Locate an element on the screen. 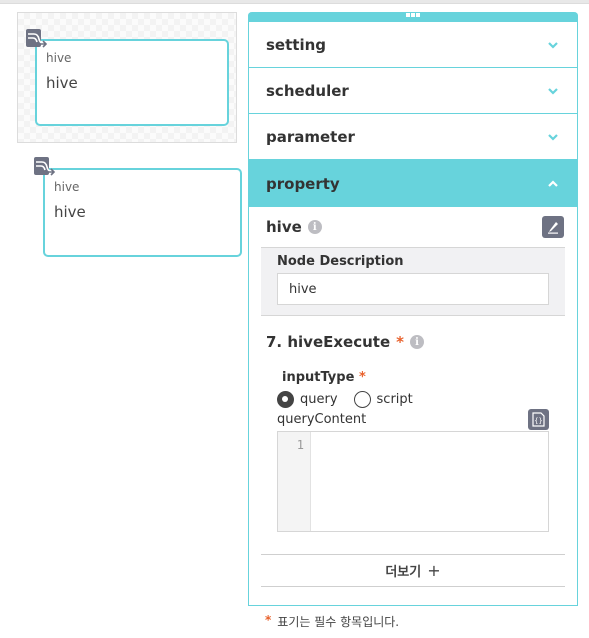 This screenshot has height=638, width=589. top-bar is located at coordinates (294, 2).